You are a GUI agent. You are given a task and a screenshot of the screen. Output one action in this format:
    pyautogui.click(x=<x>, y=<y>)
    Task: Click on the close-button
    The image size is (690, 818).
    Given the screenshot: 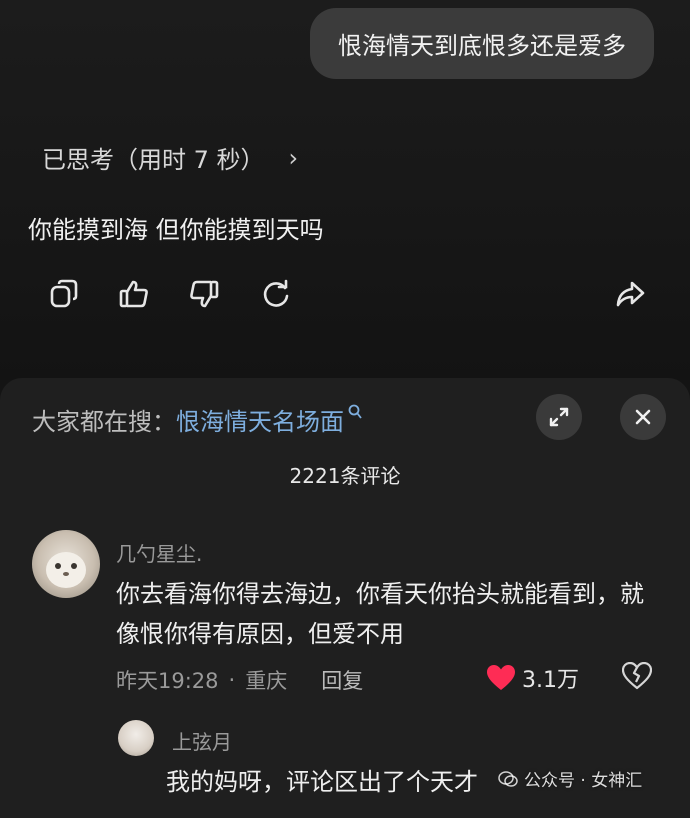 What is the action you would take?
    pyautogui.click(x=643, y=417)
    